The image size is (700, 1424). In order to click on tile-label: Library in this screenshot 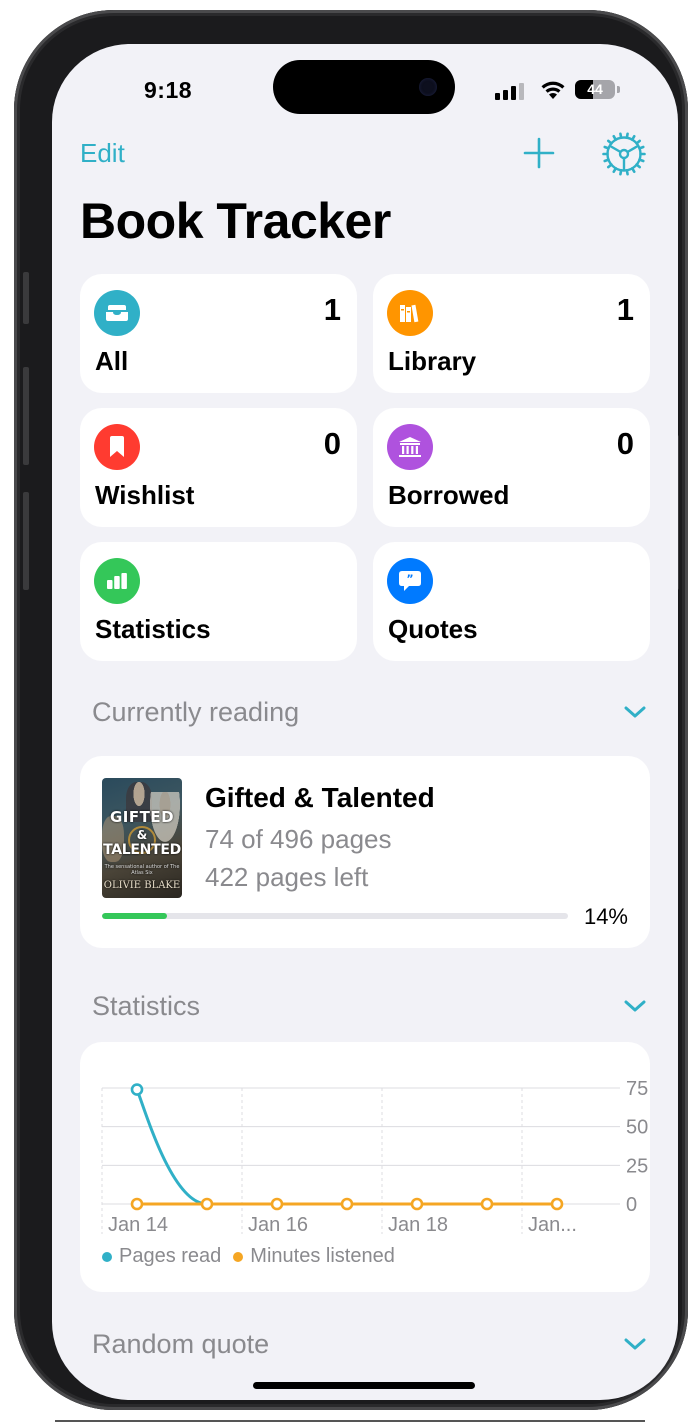, I will do `click(432, 361)`.